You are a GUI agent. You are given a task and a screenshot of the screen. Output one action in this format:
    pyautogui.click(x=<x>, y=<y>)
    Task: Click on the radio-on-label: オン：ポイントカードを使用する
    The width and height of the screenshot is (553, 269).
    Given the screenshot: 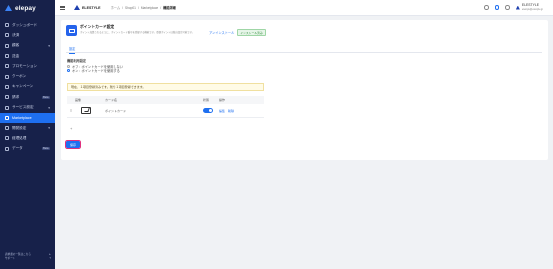 What is the action you would take?
    pyautogui.click(x=96, y=70)
    